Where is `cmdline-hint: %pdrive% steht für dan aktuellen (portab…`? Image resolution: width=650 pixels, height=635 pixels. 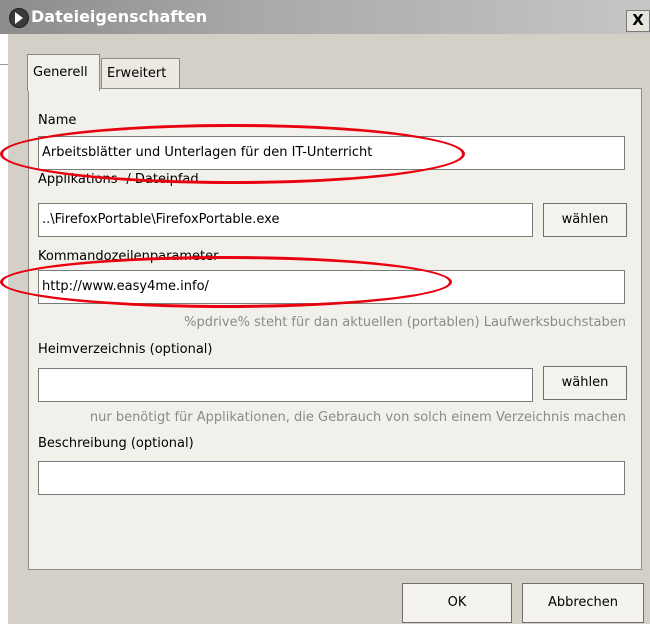
cmdline-hint: %pdrive% steht für dan aktuellen (portab… is located at coordinates (405, 322).